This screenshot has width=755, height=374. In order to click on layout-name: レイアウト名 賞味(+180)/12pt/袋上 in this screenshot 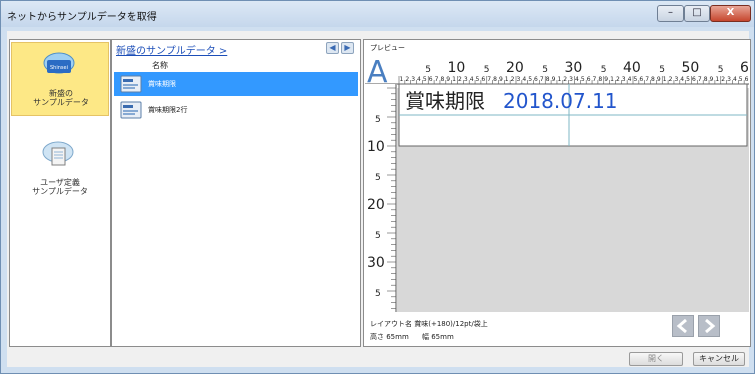, I will do `click(429, 324)`.